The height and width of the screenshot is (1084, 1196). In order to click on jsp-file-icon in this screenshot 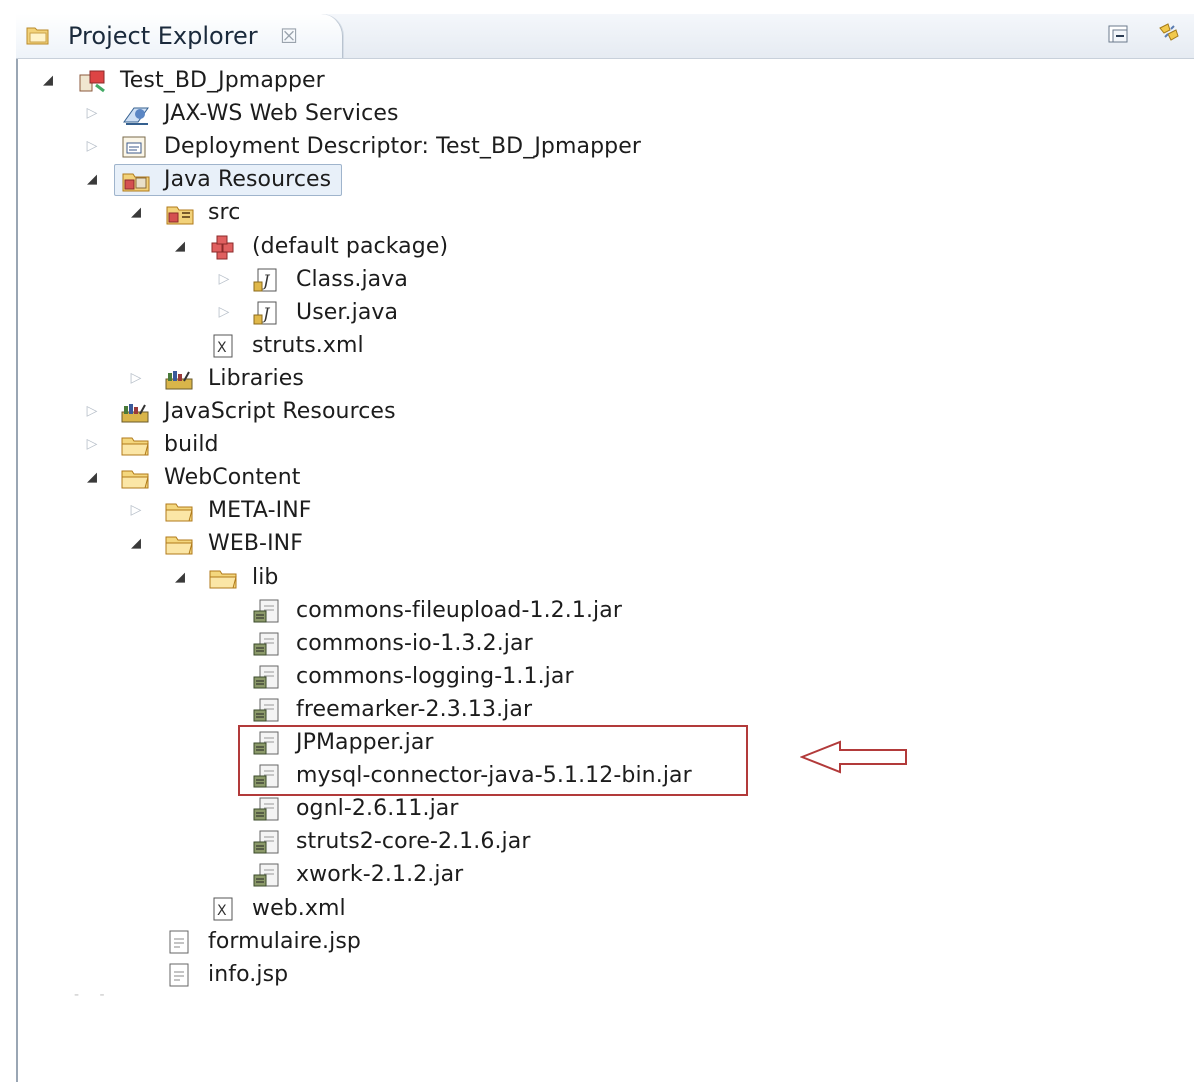, I will do `click(179, 942)`.